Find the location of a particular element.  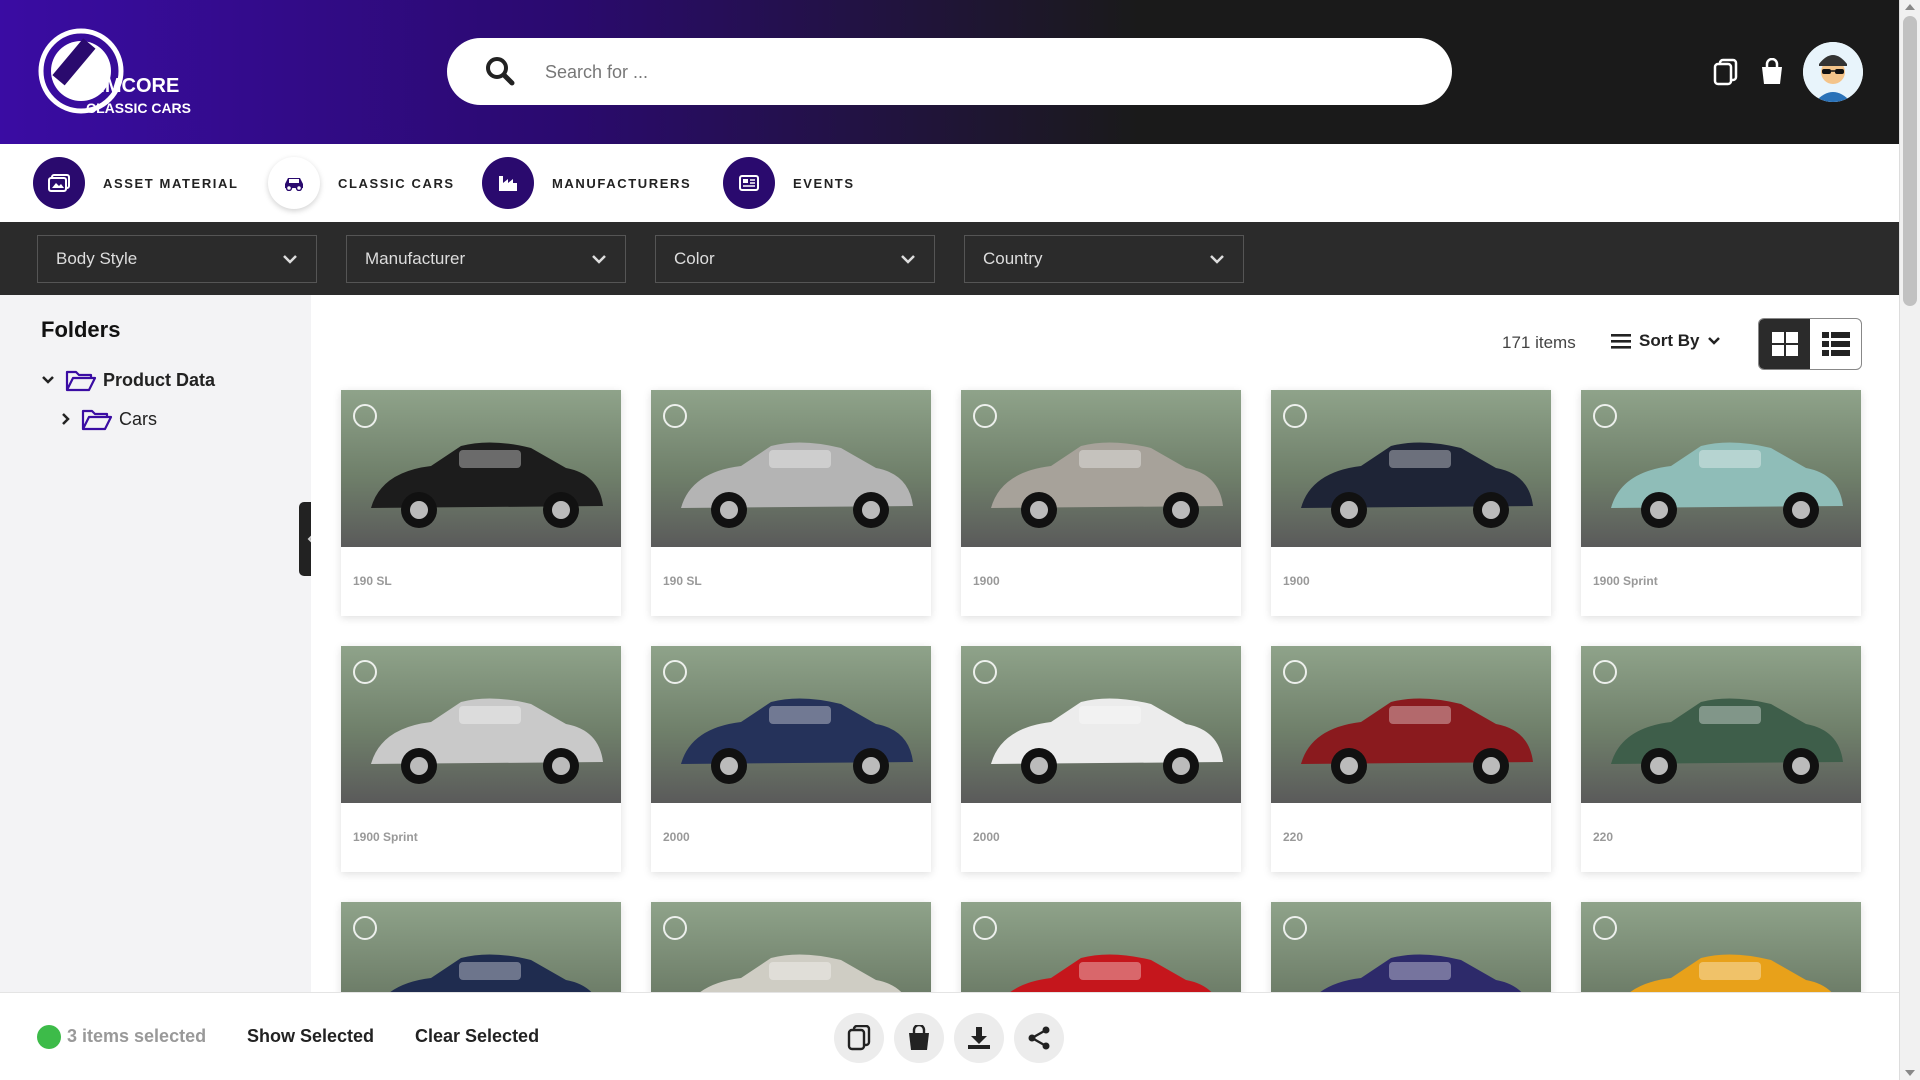

scroll-up-arrow is located at coordinates (1910, 7).